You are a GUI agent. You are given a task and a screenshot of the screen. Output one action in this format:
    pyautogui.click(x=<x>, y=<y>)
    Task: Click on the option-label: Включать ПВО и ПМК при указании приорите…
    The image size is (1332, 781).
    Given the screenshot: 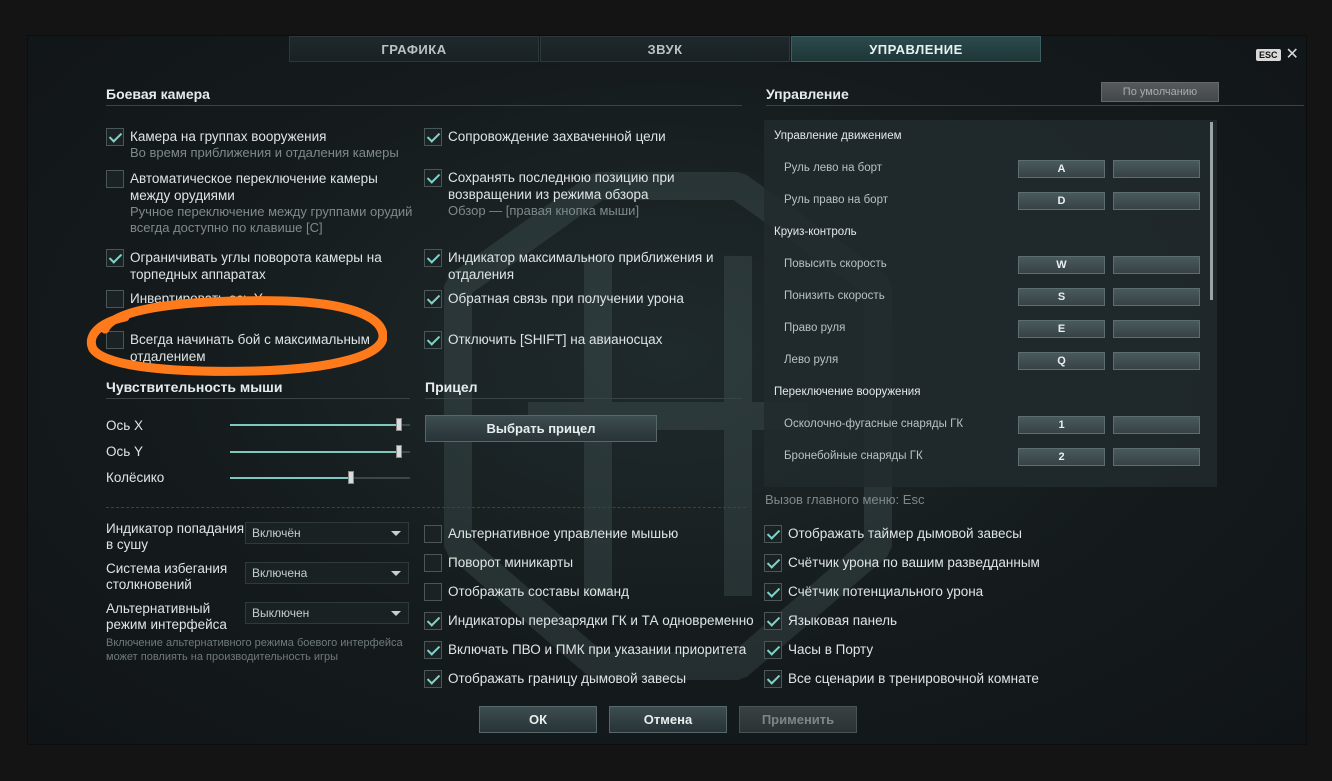 What is the action you would take?
    pyautogui.click(x=597, y=649)
    